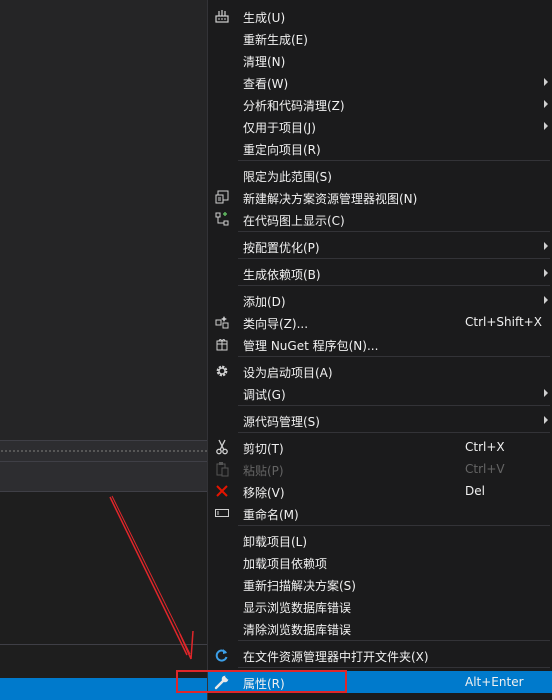 This screenshot has height=700, width=552. What do you see at coordinates (299, 586) in the screenshot?
I see `menu-item-label: 重新扫描解决方案(S)` at bounding box center [299, 586].